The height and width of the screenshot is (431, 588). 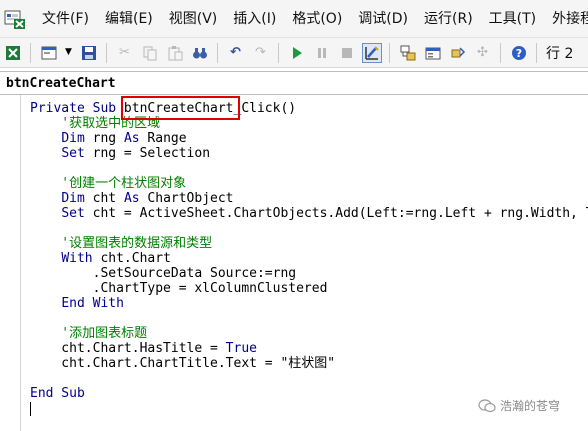 I want to click on cut-icon: ✂, so click(x=125, y=53).